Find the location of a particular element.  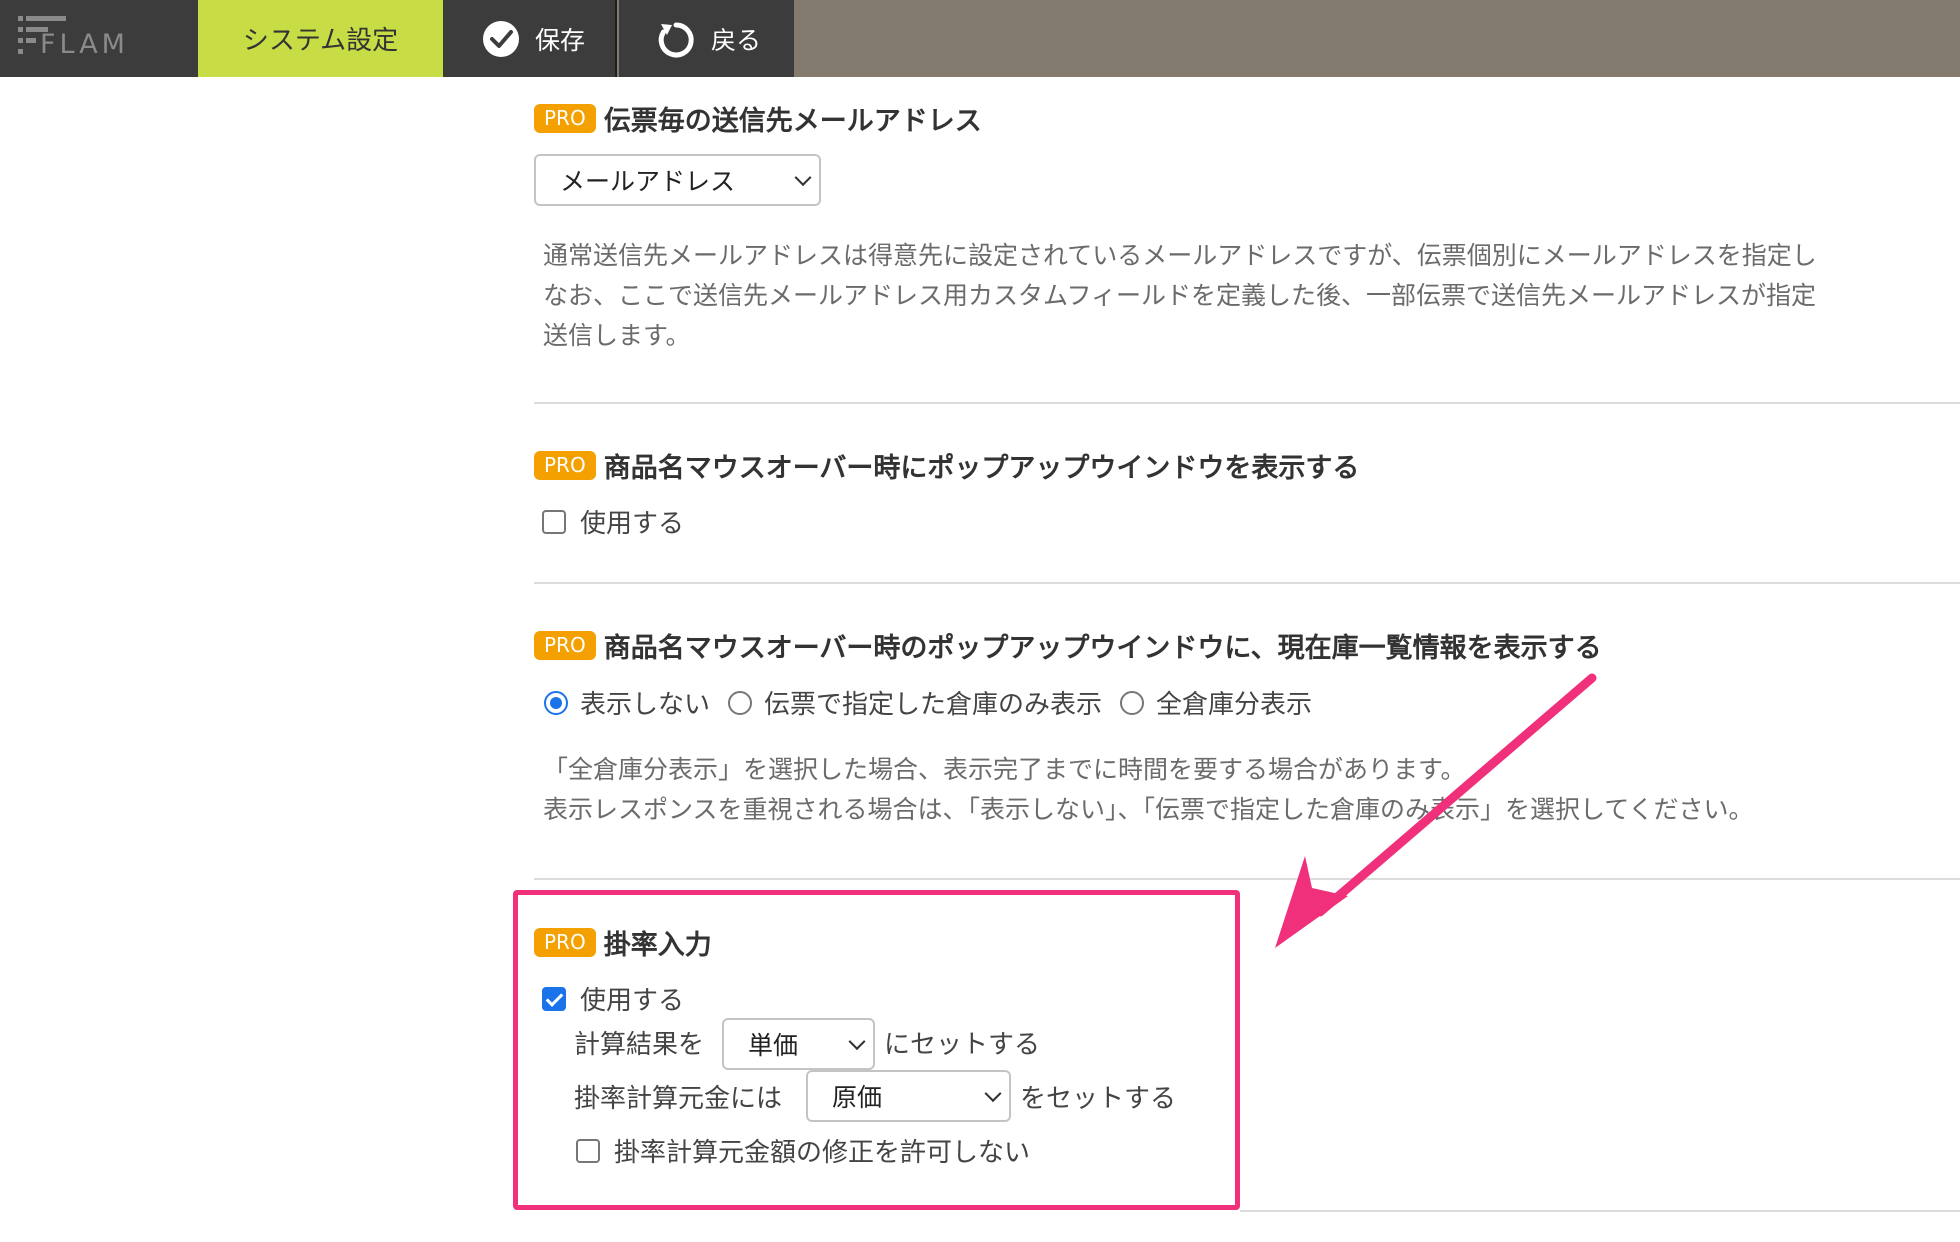

annotation-arrow-icon is located at coordinates (1436, 810).